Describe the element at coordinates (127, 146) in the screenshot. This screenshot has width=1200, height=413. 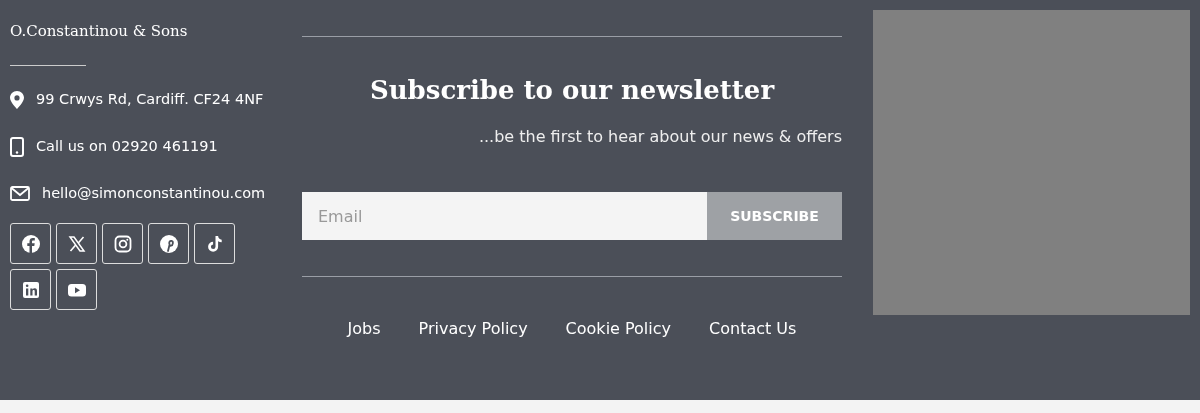
I see `contact-text: Call us on 02920 461191` at that location.